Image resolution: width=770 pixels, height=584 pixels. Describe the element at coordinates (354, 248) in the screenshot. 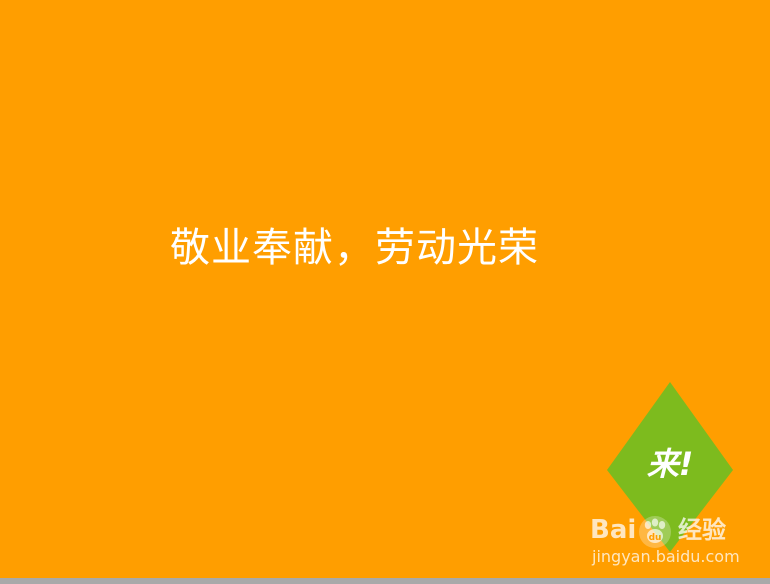

I see `slide-headline: 敬业奉献，劳动光荣` at that location.